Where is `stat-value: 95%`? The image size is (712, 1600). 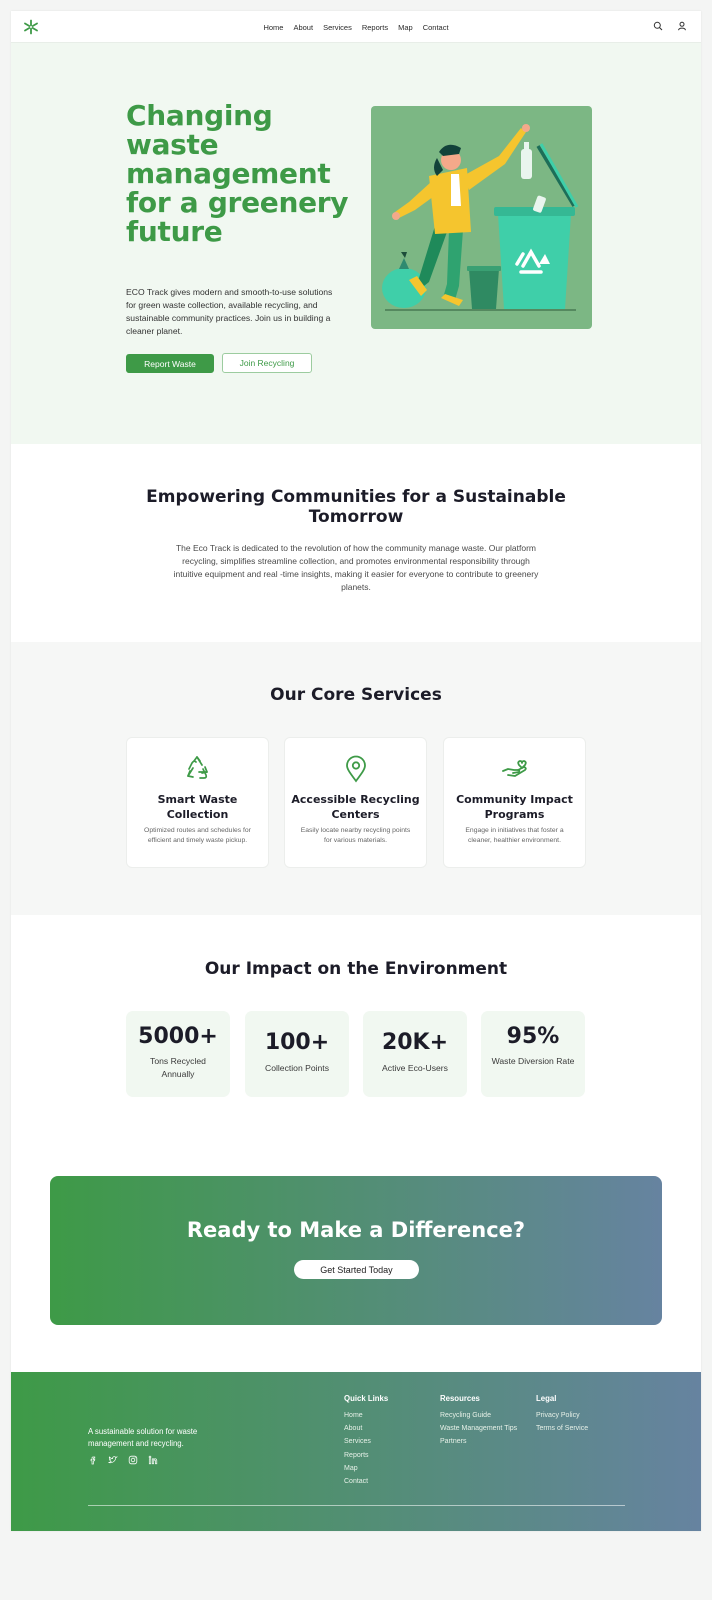
stat-value: 95% is located at coordinates (533, 1036).